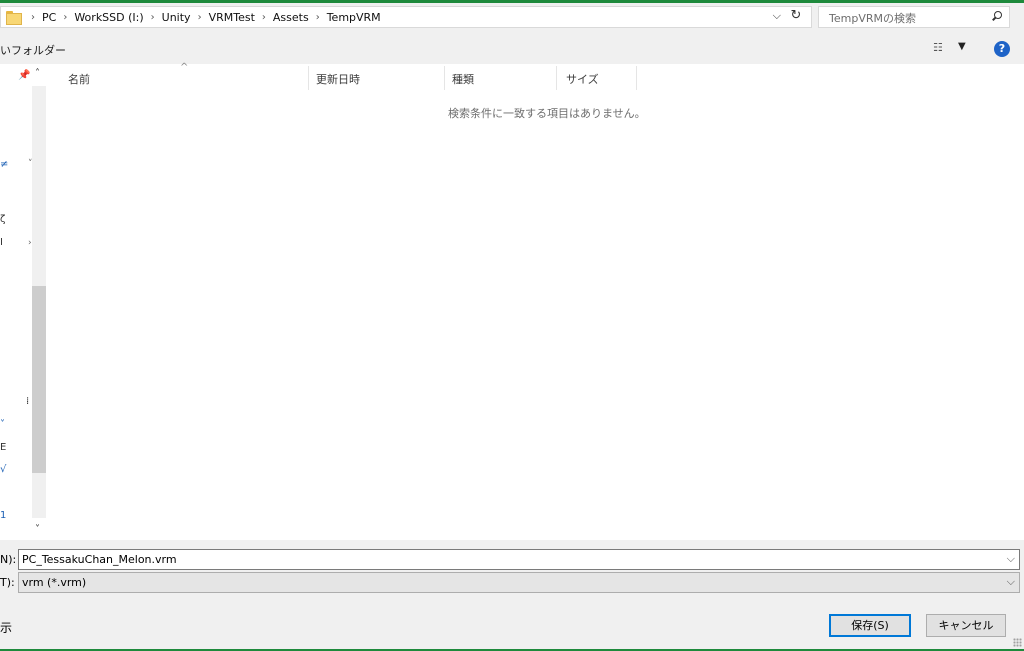 The image size is (1024, 651). What do you see at coordinates (54, 582) in the screenshot?
I see `file-type-value: vrm (*.vrm)` at bounding box center [54, 582].